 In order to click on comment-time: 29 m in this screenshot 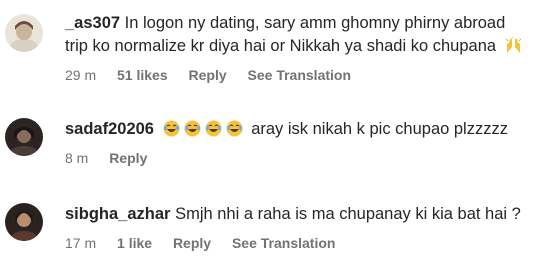, I will do `click(81, 75)`.